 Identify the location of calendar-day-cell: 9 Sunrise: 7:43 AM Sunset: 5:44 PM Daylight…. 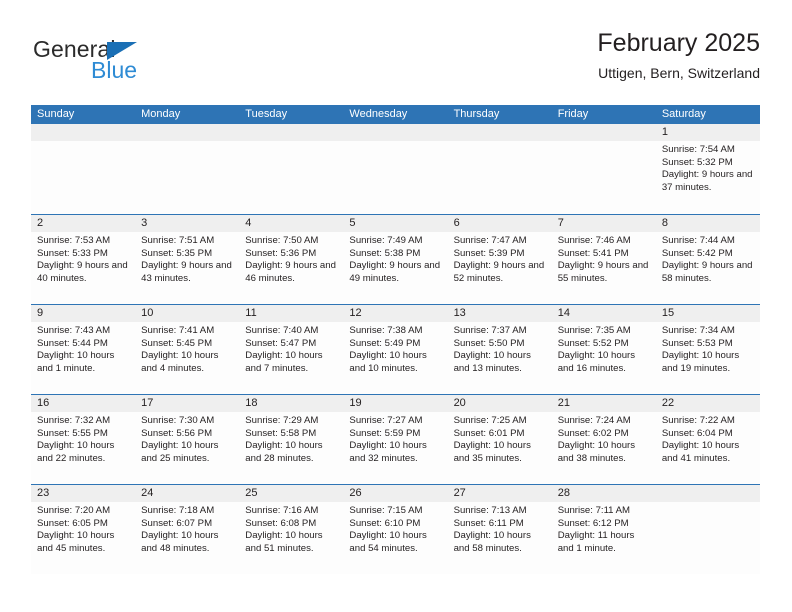
(83, 349).